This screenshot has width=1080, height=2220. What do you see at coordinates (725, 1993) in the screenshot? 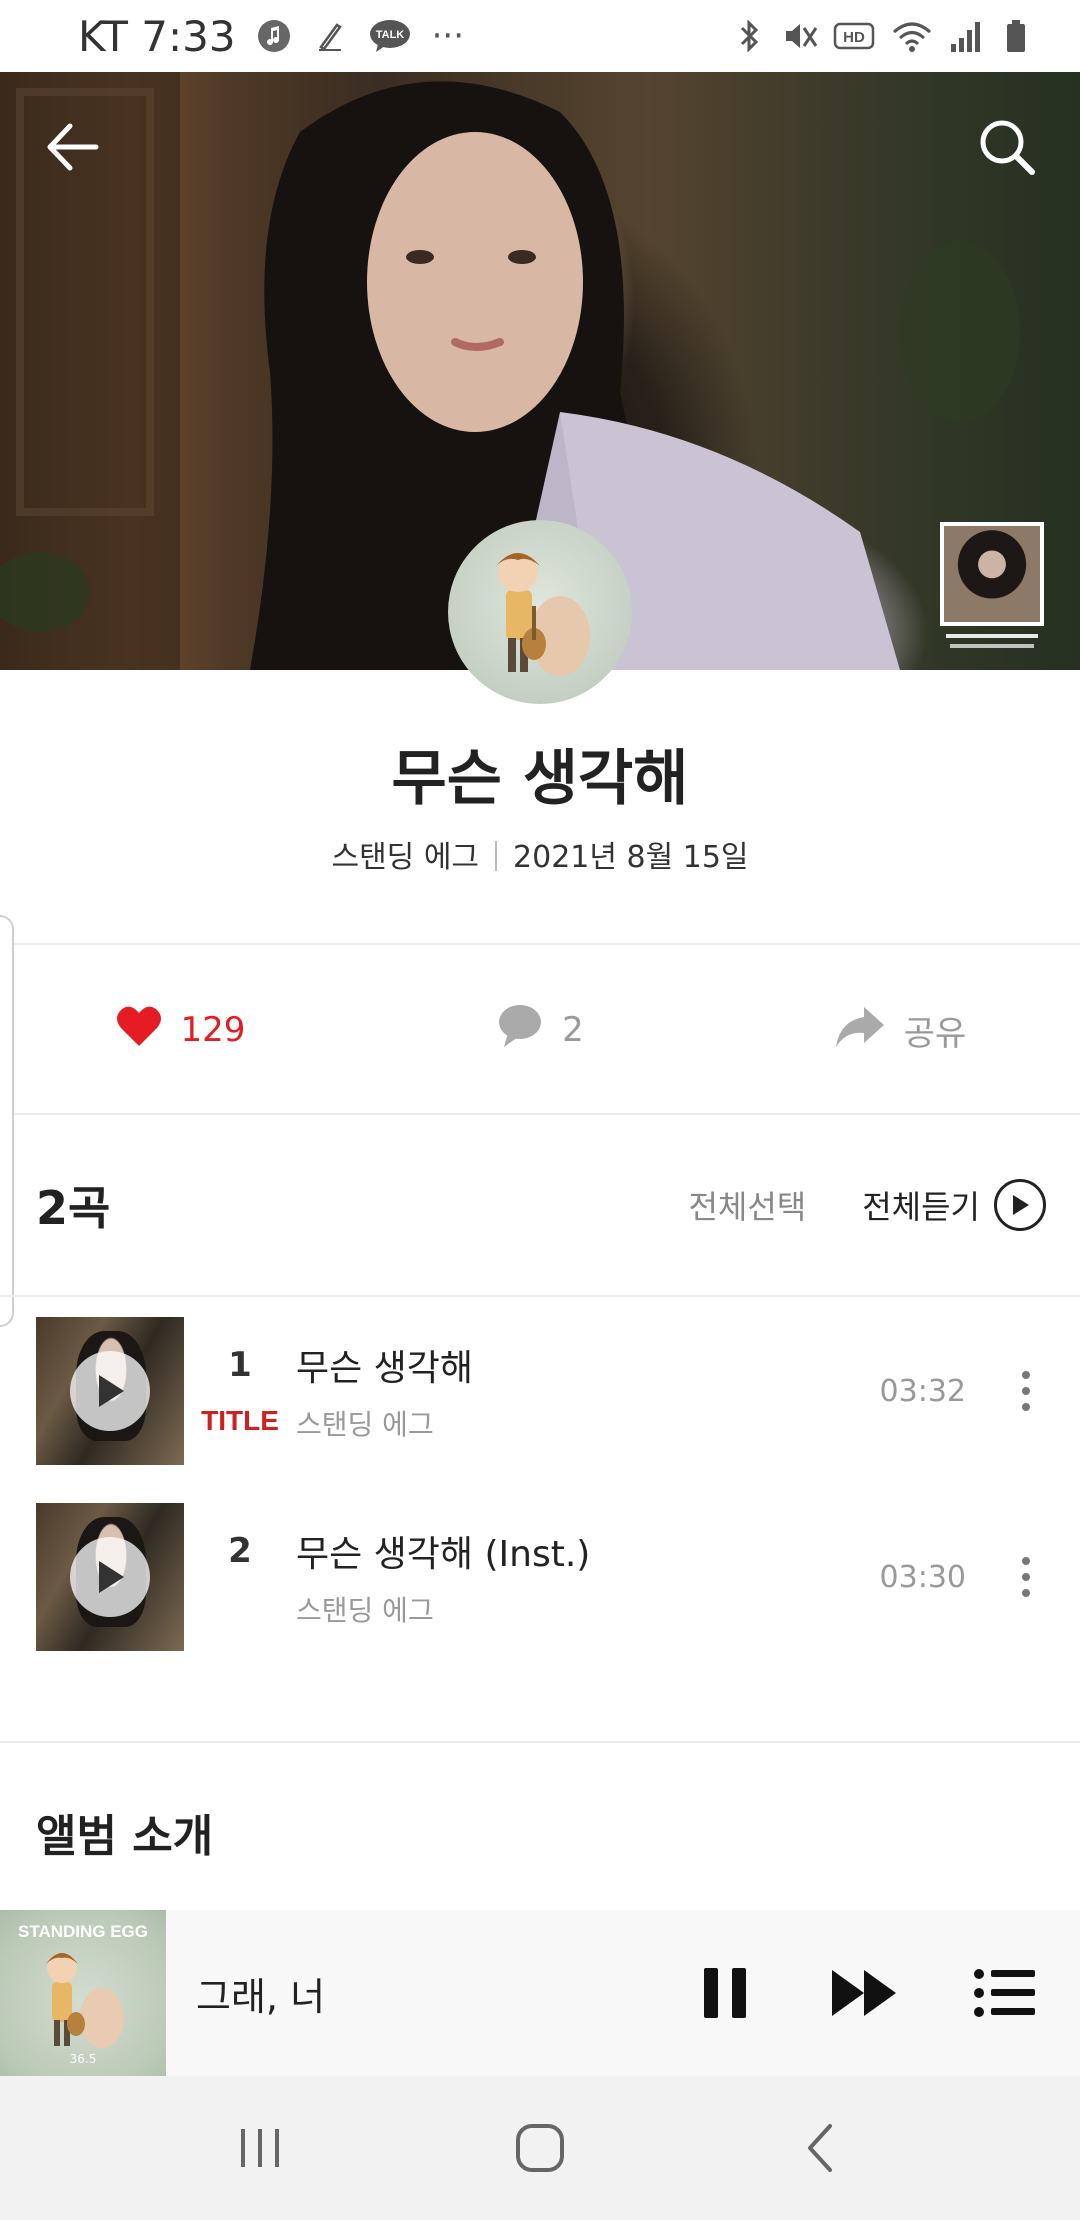
I see `pause-icon` at bounding box center [725, 1993].